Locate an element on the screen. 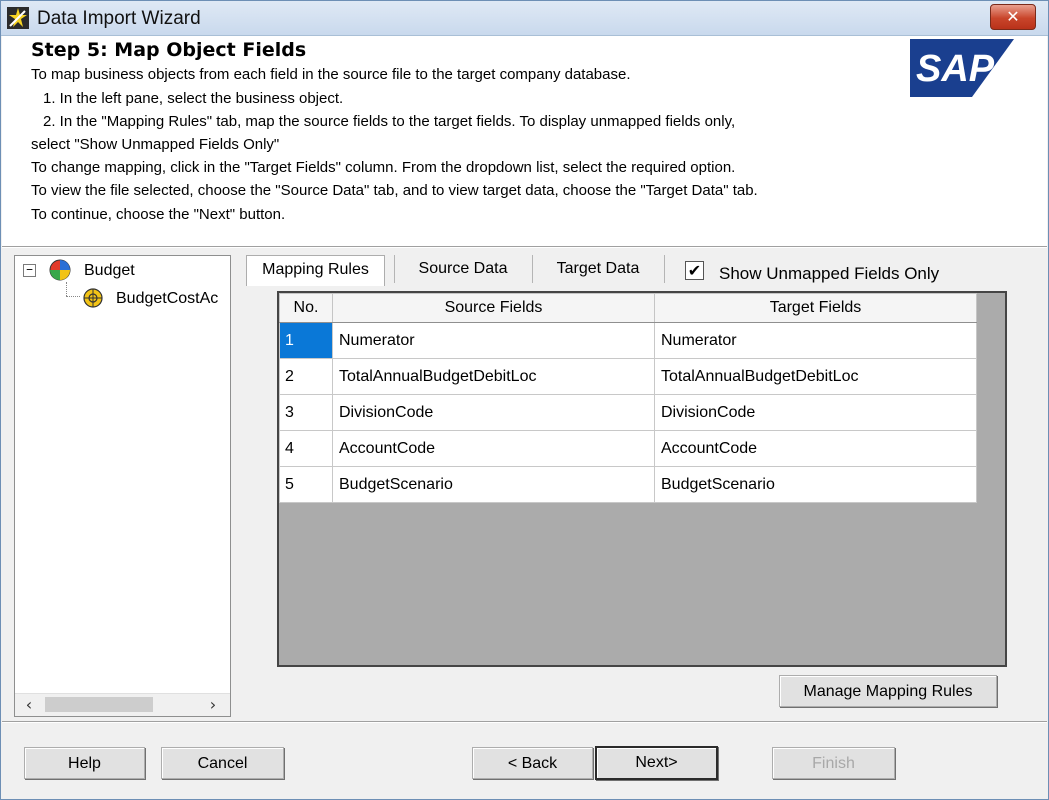 The height and width of the screenshot is (800, 1049). table-header-row: No. Source Fields Target Fields is located at coordinates (628, 308).